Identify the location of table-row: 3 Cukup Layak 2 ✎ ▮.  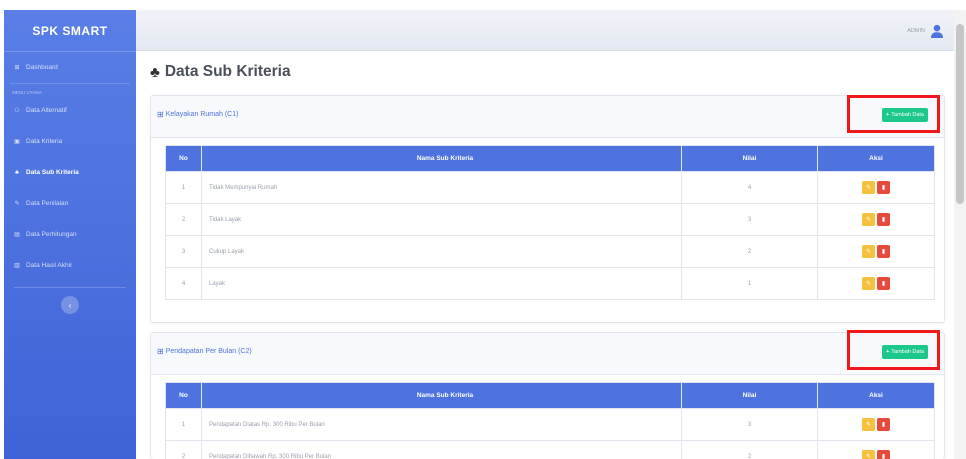
(550, 251).